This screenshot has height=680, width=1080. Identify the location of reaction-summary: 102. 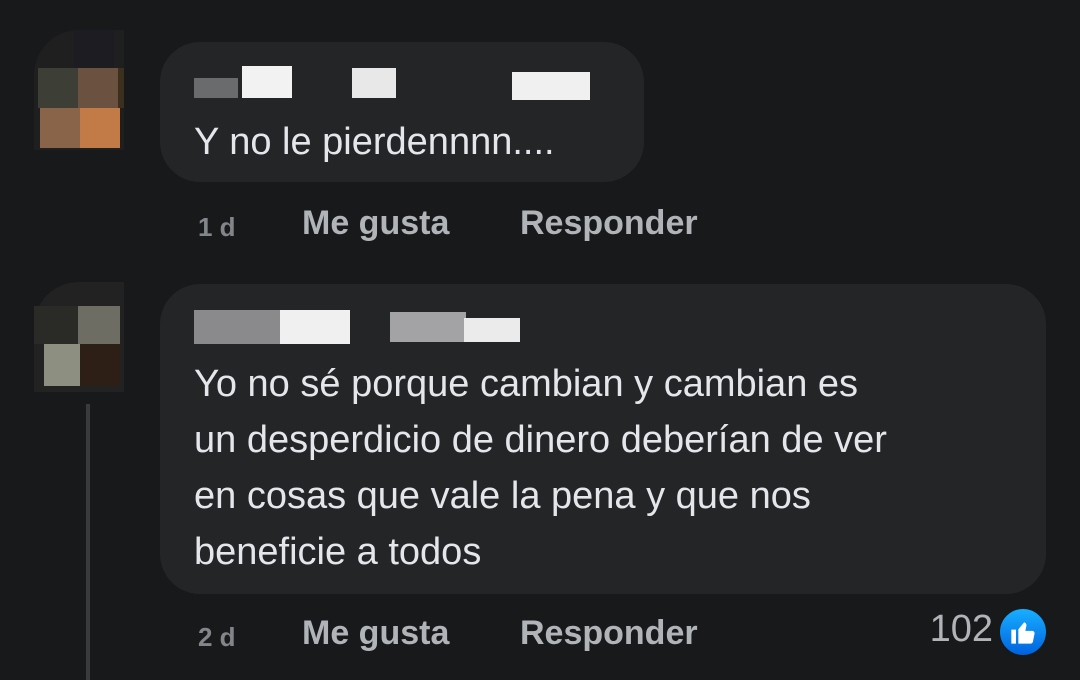
(987, 632).